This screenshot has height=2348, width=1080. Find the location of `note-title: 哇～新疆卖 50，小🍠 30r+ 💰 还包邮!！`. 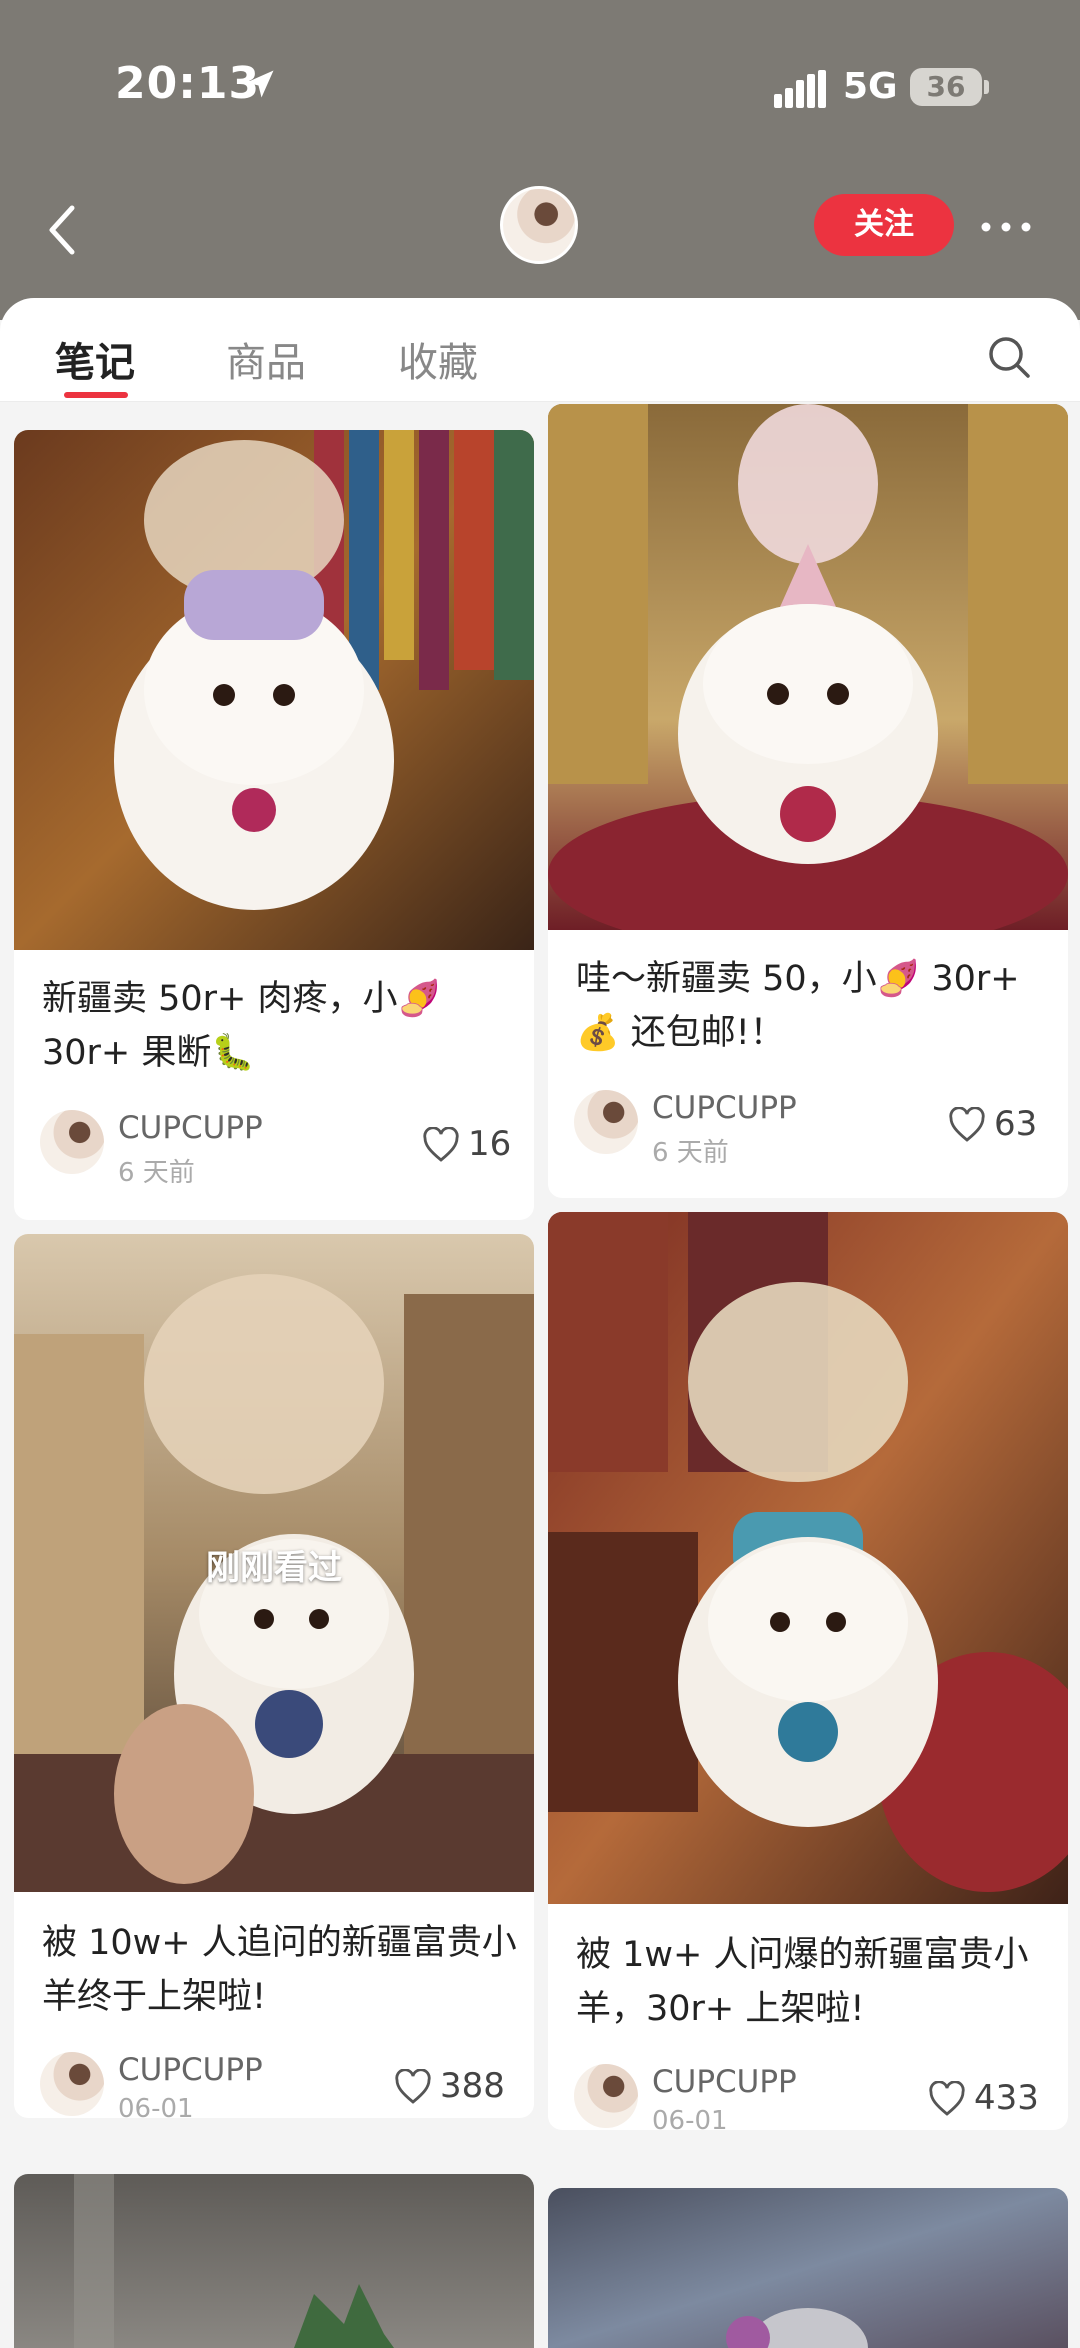

note-title: 哇～新疆卖 50，小🍠 30r+ 💰 还包邮!！ is located at coordinates (798, 1006).